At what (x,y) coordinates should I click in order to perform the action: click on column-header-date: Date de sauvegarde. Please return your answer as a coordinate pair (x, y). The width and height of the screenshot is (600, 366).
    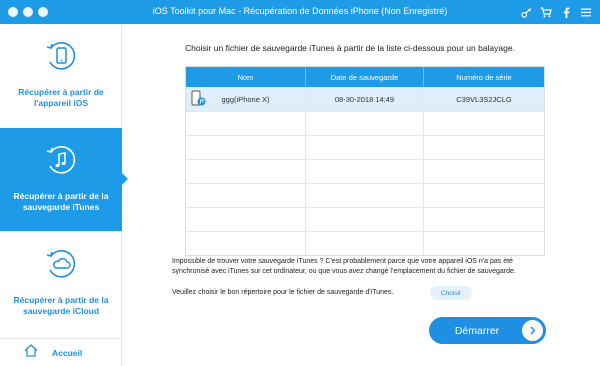
    Looking at the image, I should click on (365, 77).